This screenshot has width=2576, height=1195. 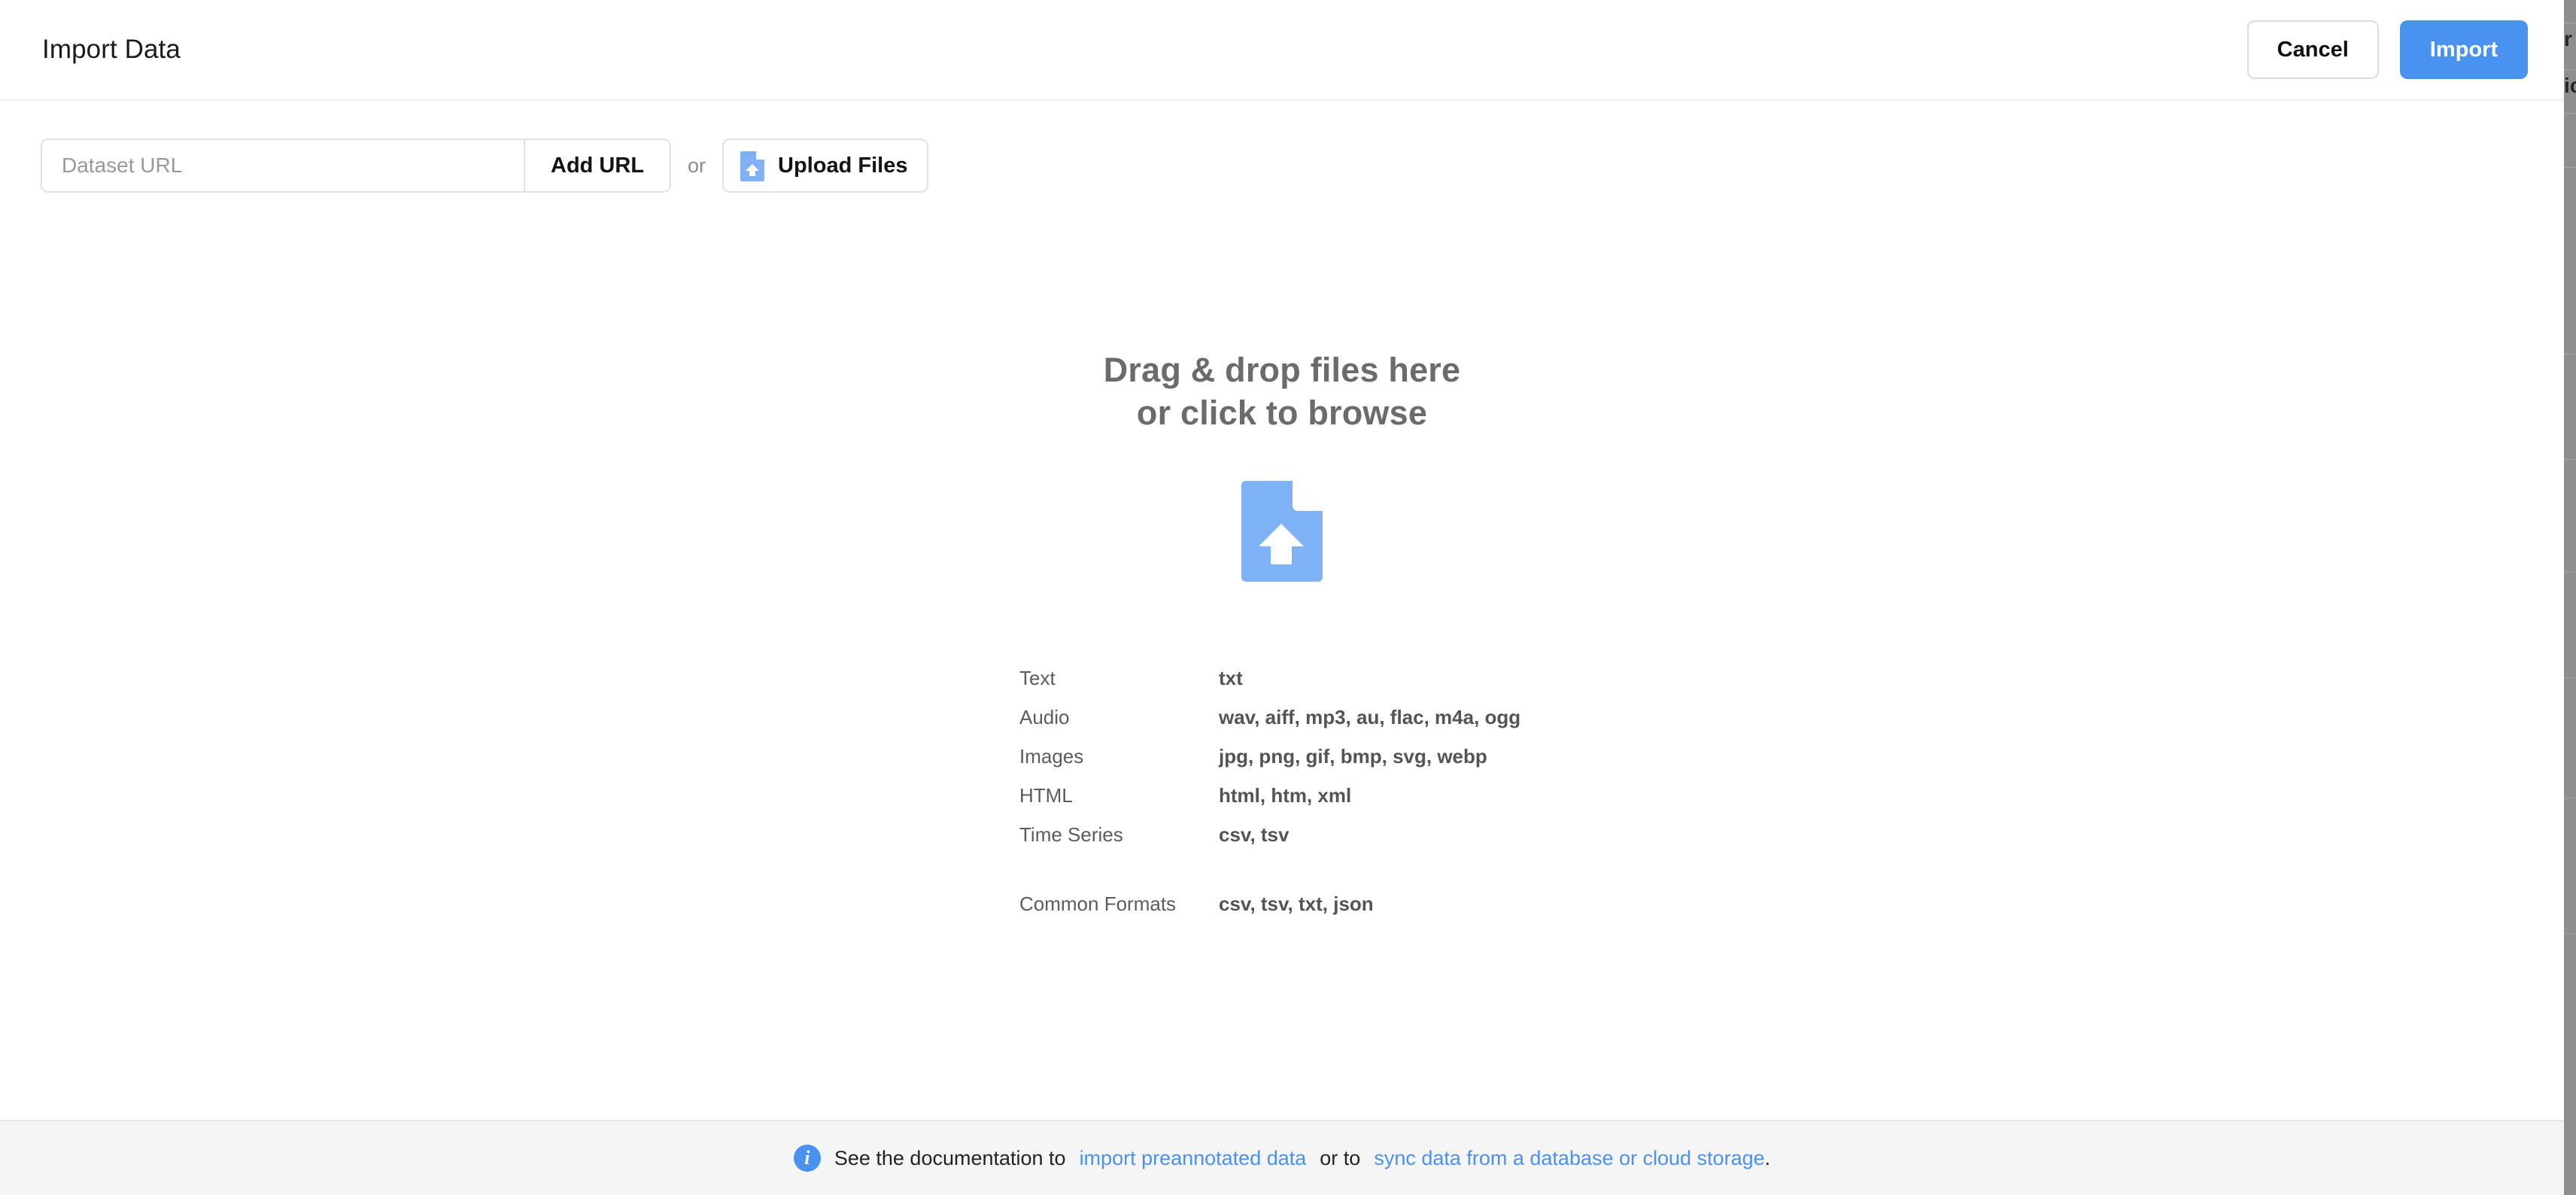 I want to click on url-input-group: Add URL, so click(x=357, y=165).